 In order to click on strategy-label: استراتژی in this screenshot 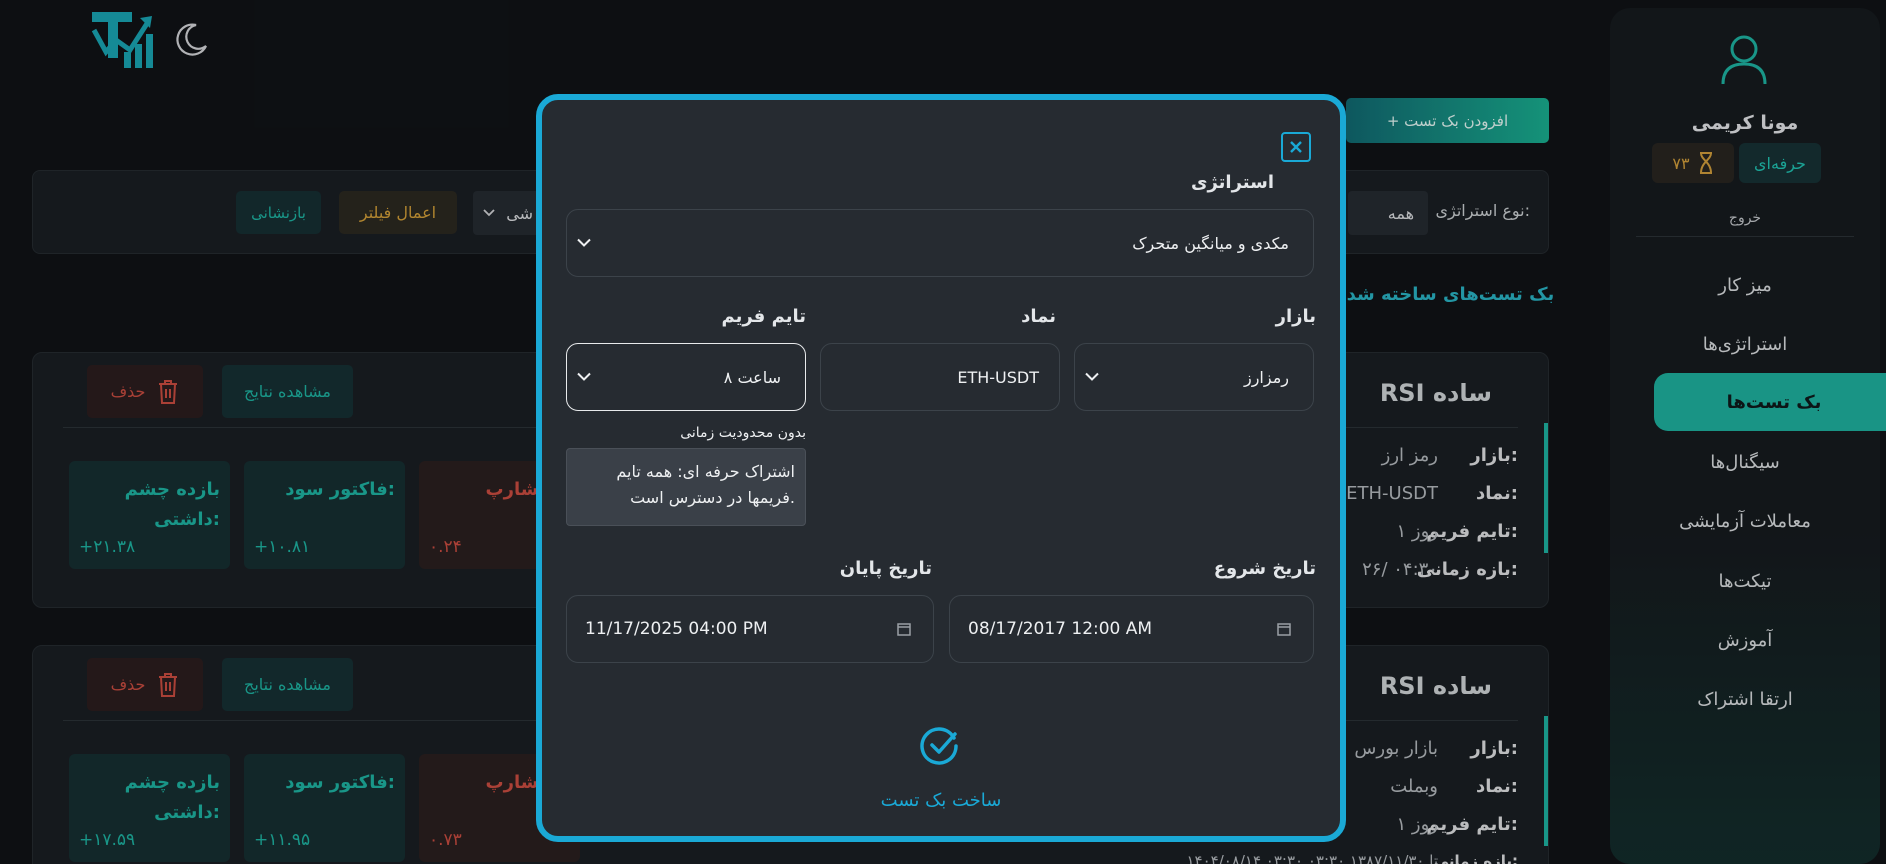, I will do `click(1232, 182)`.